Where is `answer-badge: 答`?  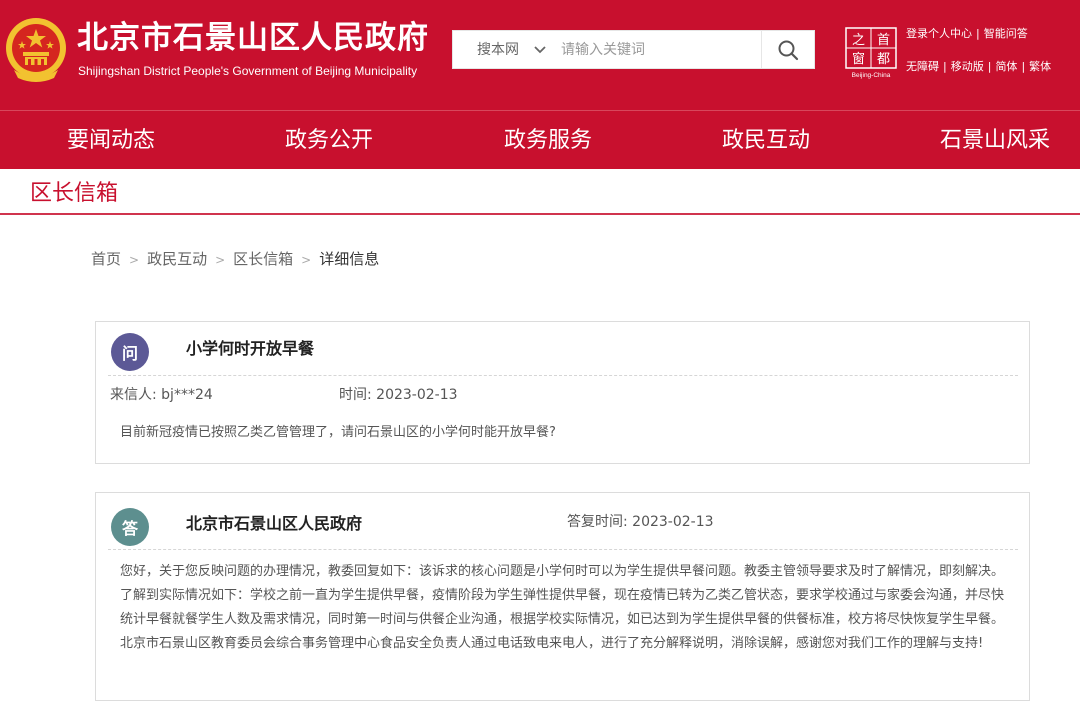
answer-badge: 答 is located at coordinates (130, 527).